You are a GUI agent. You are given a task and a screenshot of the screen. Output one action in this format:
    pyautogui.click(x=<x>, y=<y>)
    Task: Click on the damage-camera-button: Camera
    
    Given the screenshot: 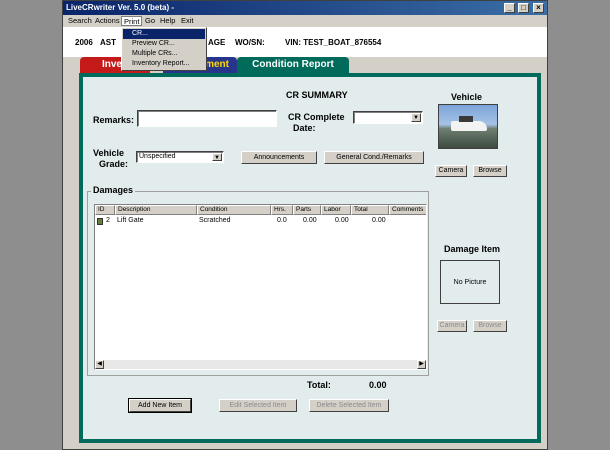 What is the action you would take?
    pyautogui.click(x=452, y=326)
    